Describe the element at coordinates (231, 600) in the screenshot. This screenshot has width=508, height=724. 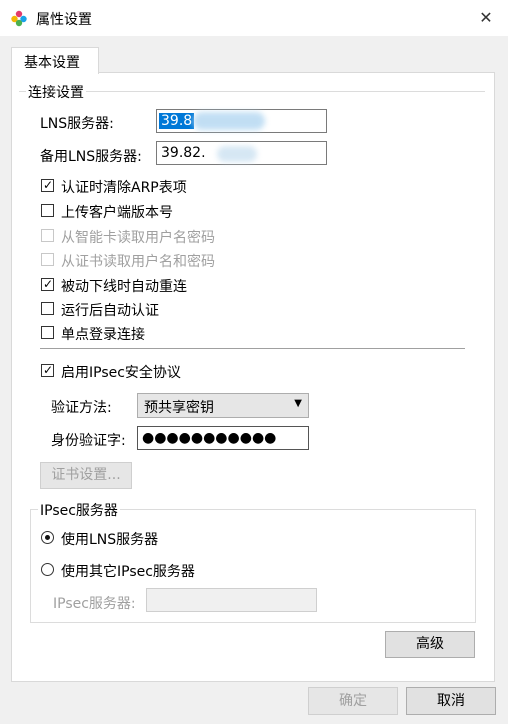
I see `ipsec-server-input` at that location.